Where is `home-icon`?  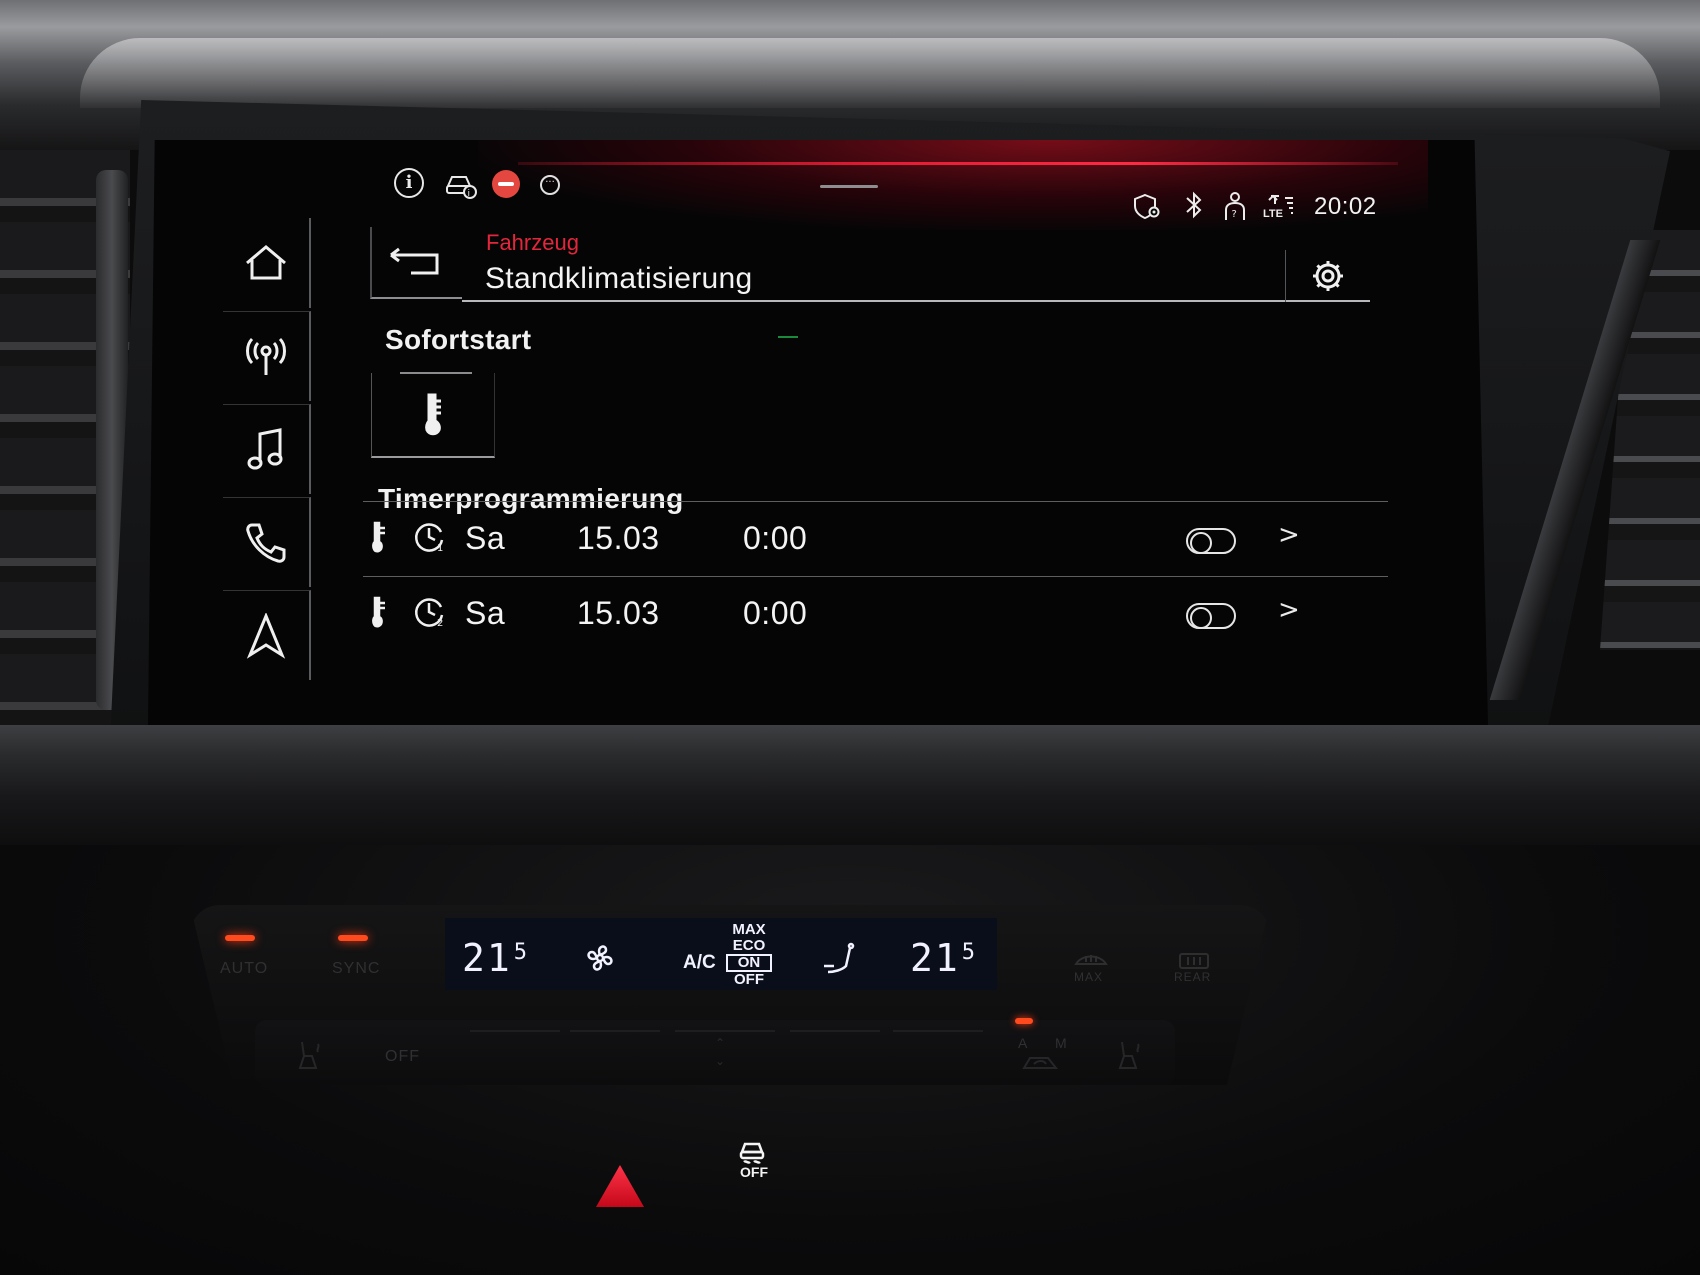
home-icon is located at coordinates (266, 262).